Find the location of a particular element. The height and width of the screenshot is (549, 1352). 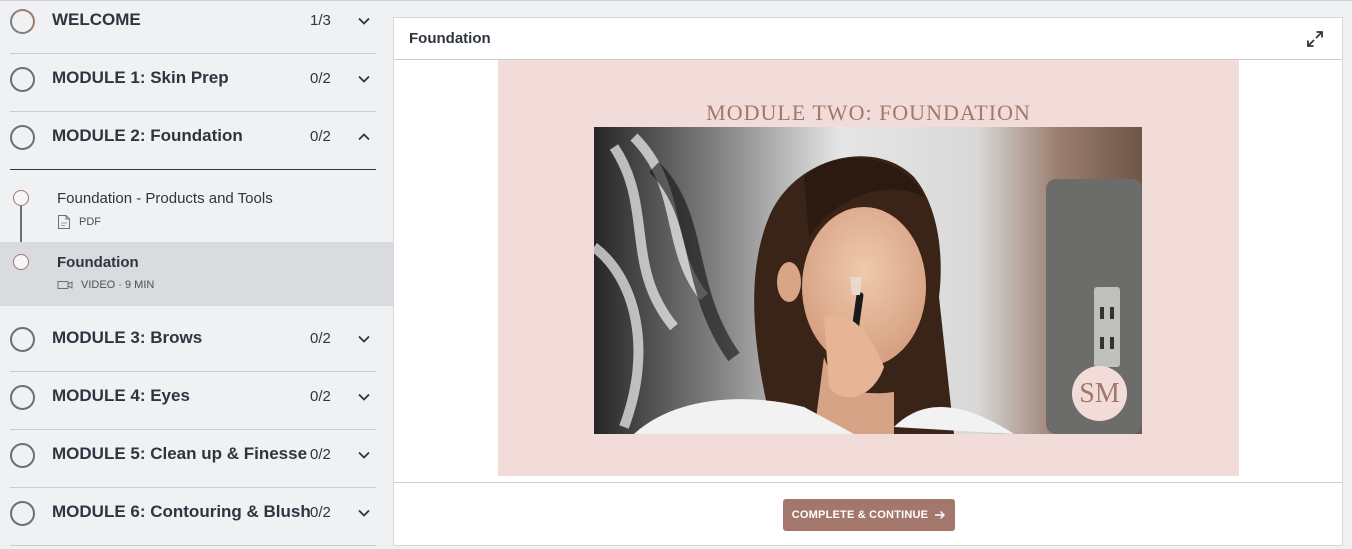

lesson-type-label: PDF is located at coordinates (90, 222).